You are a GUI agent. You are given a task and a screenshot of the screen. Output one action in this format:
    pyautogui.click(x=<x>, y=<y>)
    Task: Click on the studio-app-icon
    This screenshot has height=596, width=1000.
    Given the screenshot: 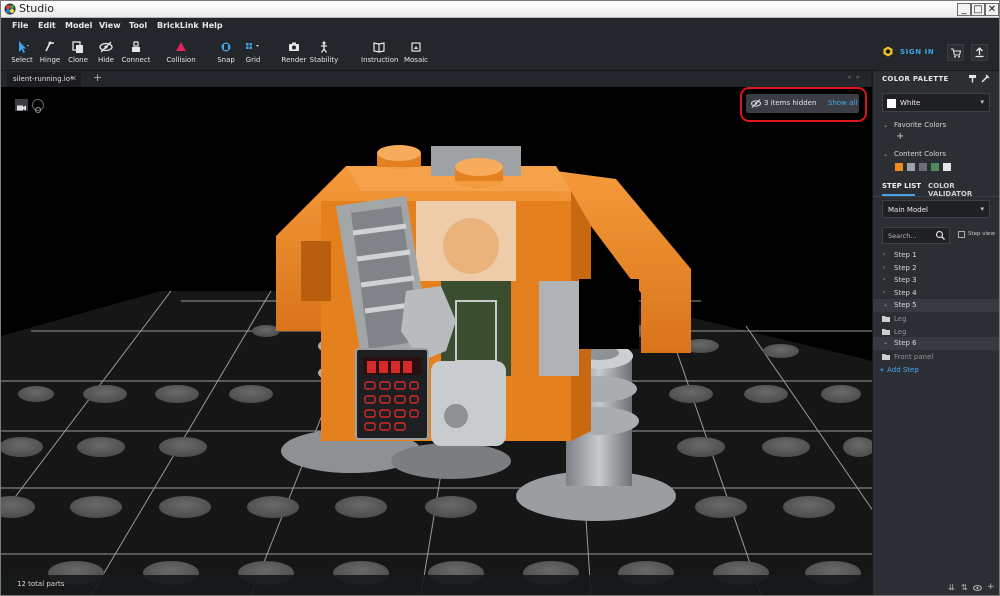 What is the action you would take?
    pyautogui.click(x=10, y=9)
    